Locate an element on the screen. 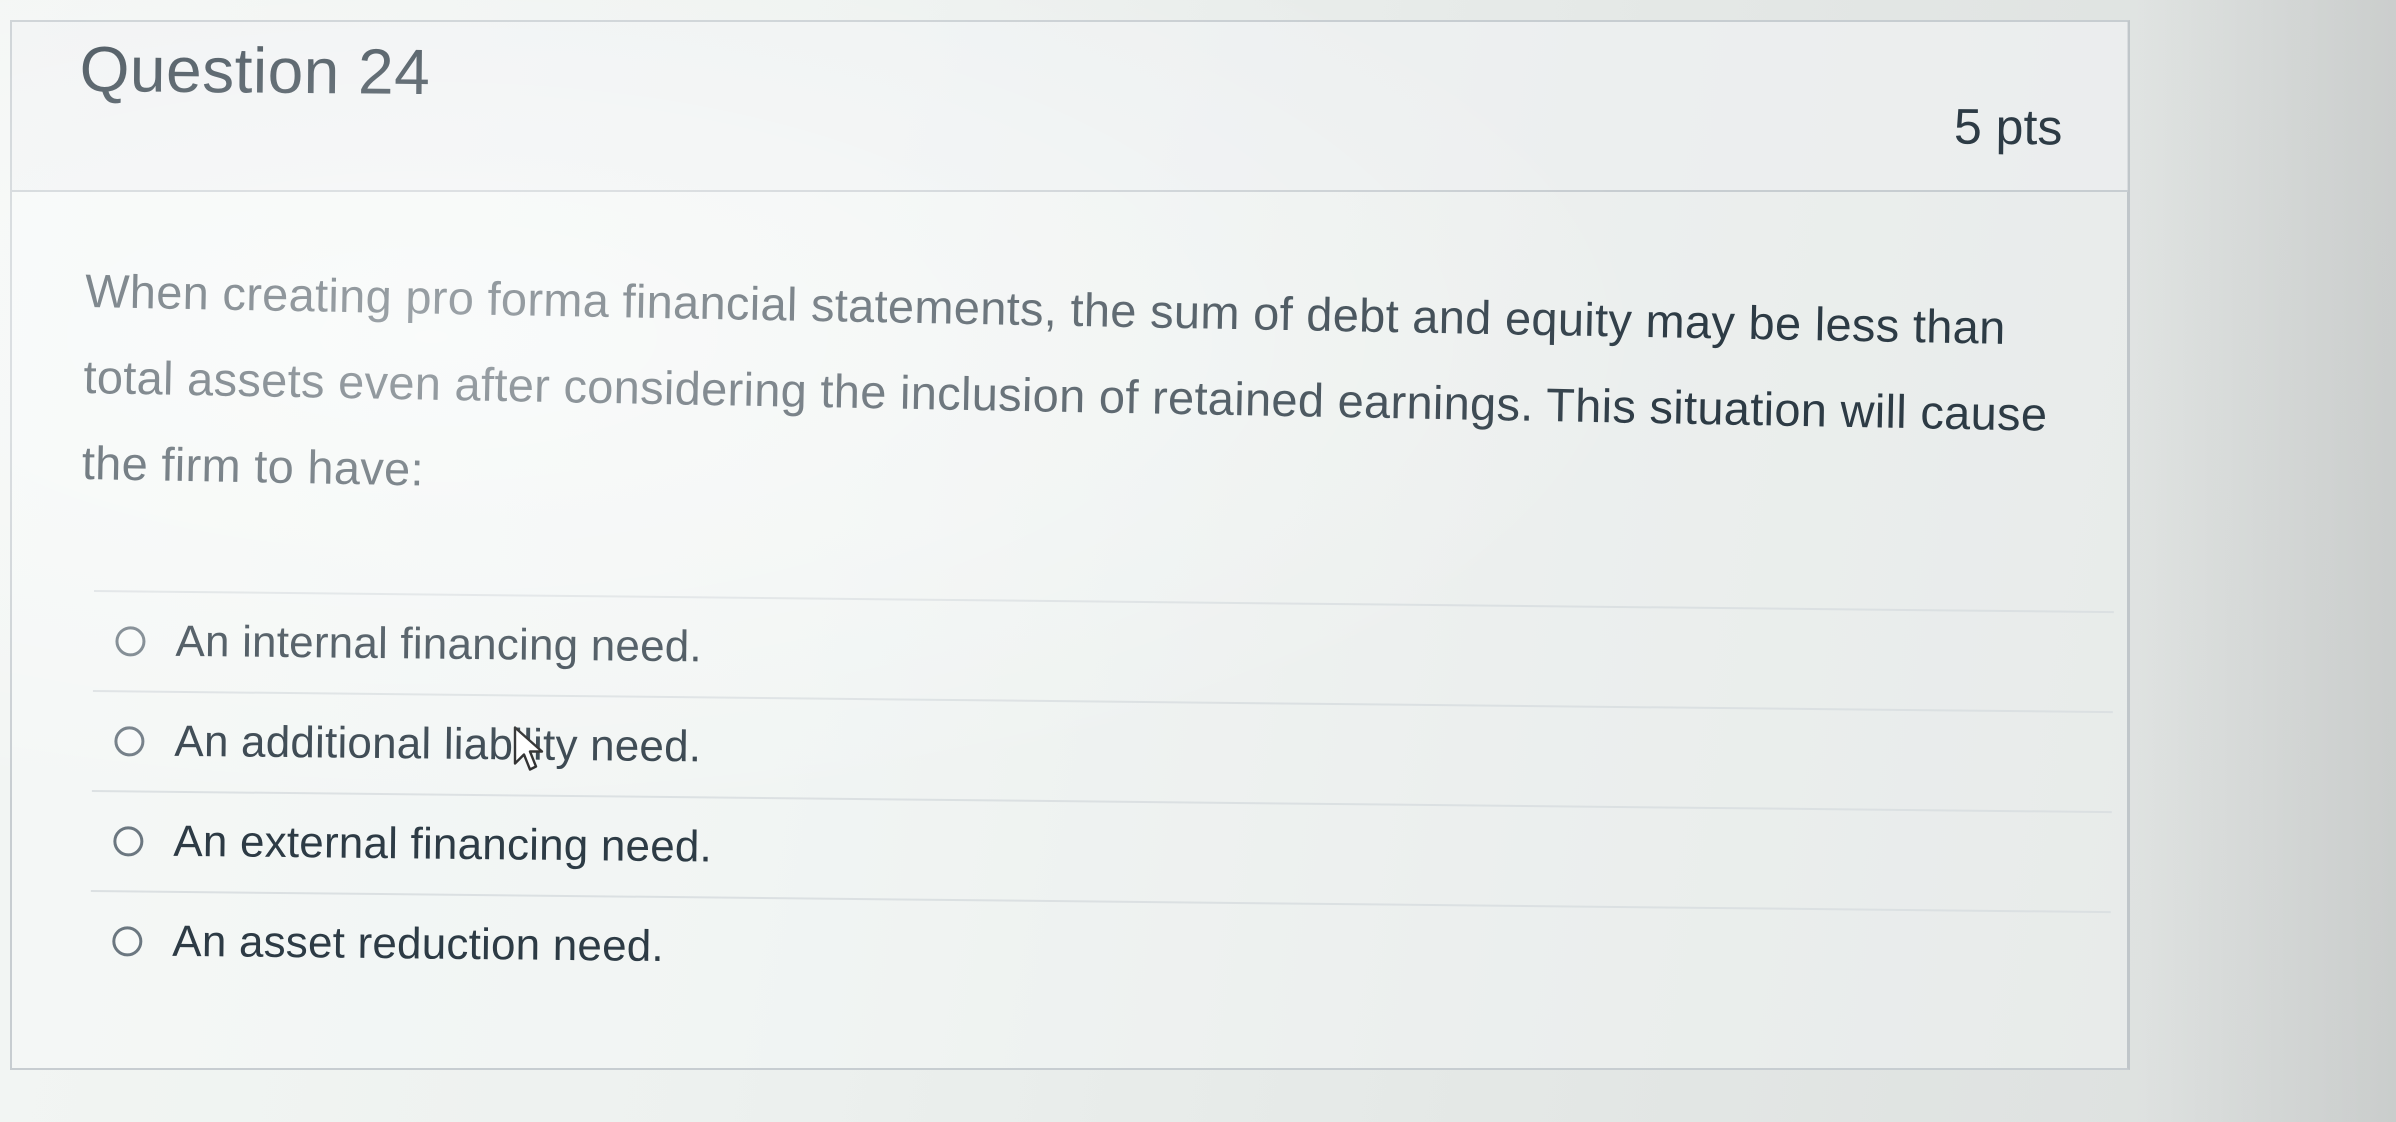 The image size is (2396, 1122). question-points: 5 pts is located at coordinates (2008, 127).